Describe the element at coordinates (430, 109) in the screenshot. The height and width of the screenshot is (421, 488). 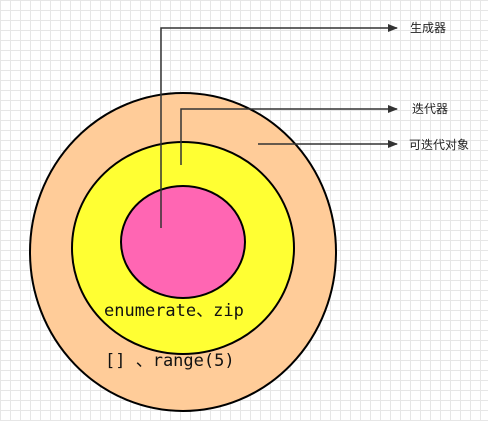
I see `iterator-label: 迭代器` at that location.